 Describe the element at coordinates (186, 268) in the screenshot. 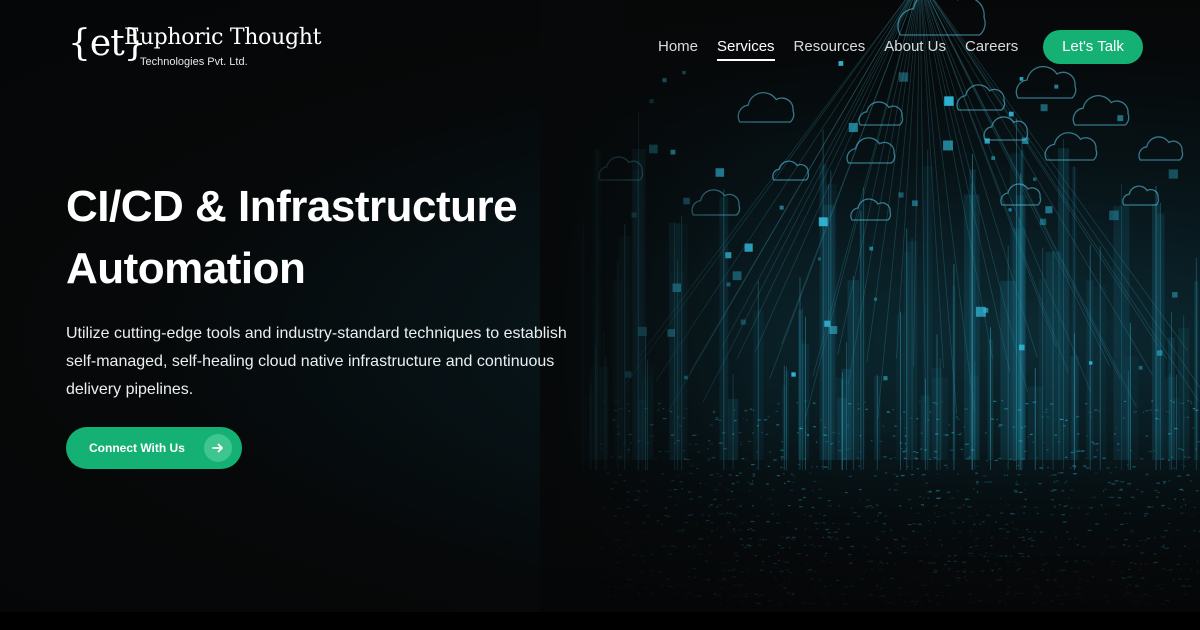

I see `page-title-line-2: Automation` at that location.